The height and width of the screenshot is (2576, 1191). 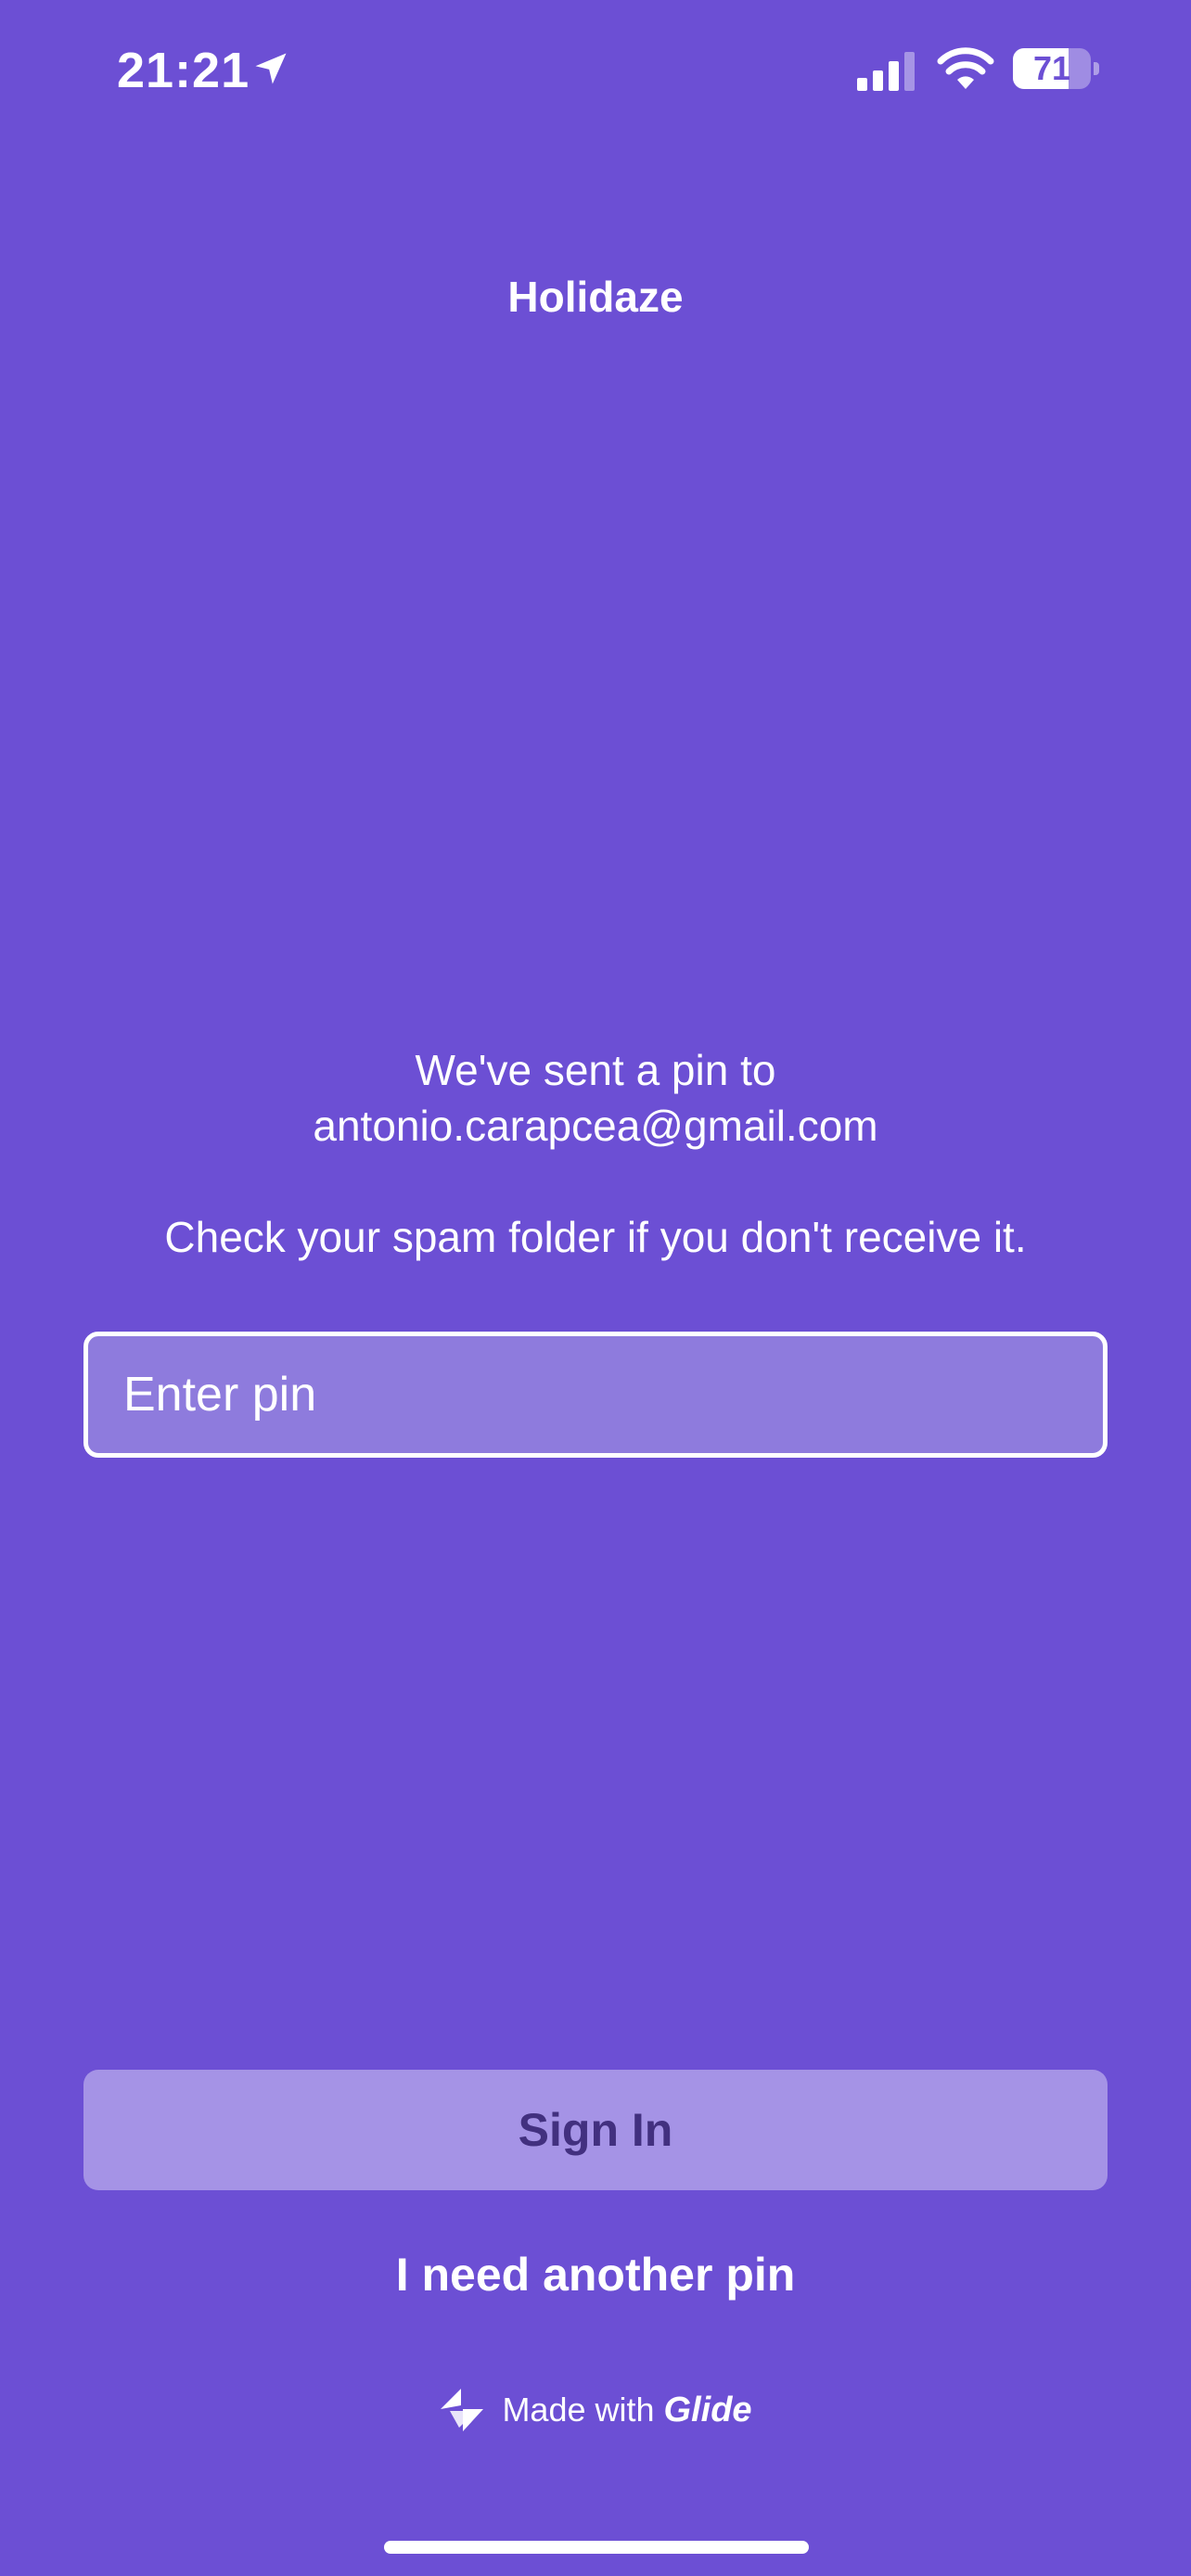 I want to click on battery-icon: 71, so click(x=1056, y=68).